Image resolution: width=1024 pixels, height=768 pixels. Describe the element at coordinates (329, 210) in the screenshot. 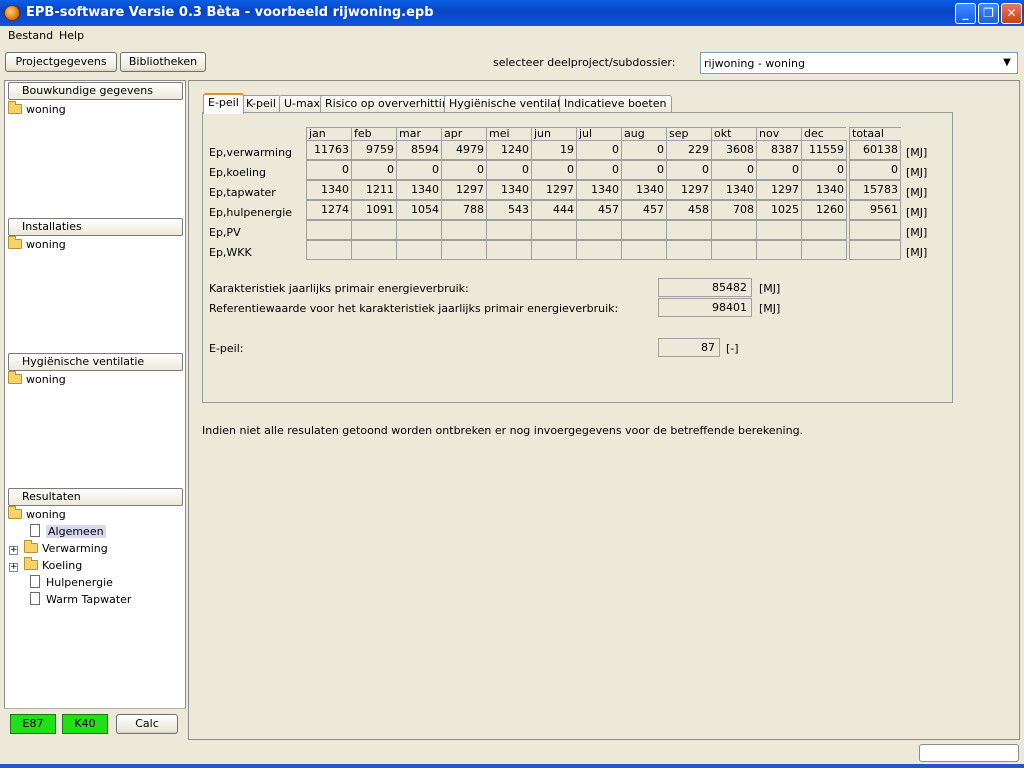

I see `table-cell: 1274` at that location.